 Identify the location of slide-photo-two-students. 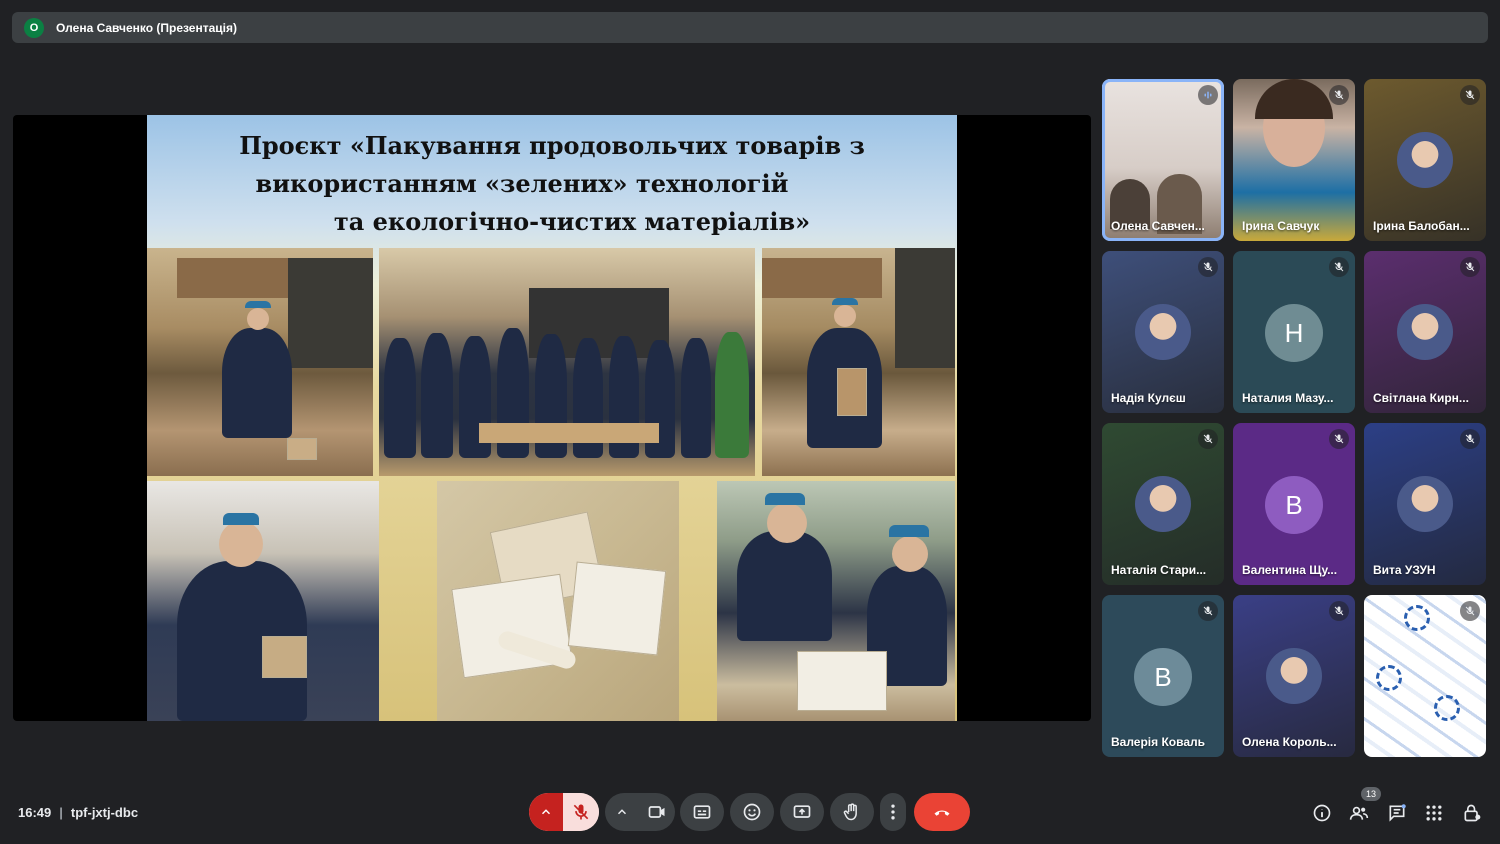
(836, 601).